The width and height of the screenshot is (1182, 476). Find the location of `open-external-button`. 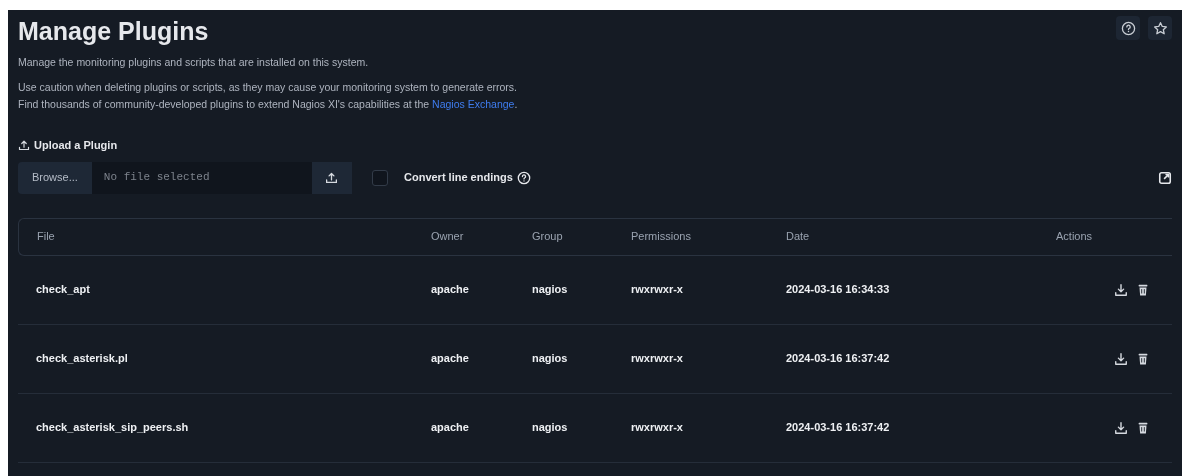

open-external-button is located at coordinates (1165, 177).